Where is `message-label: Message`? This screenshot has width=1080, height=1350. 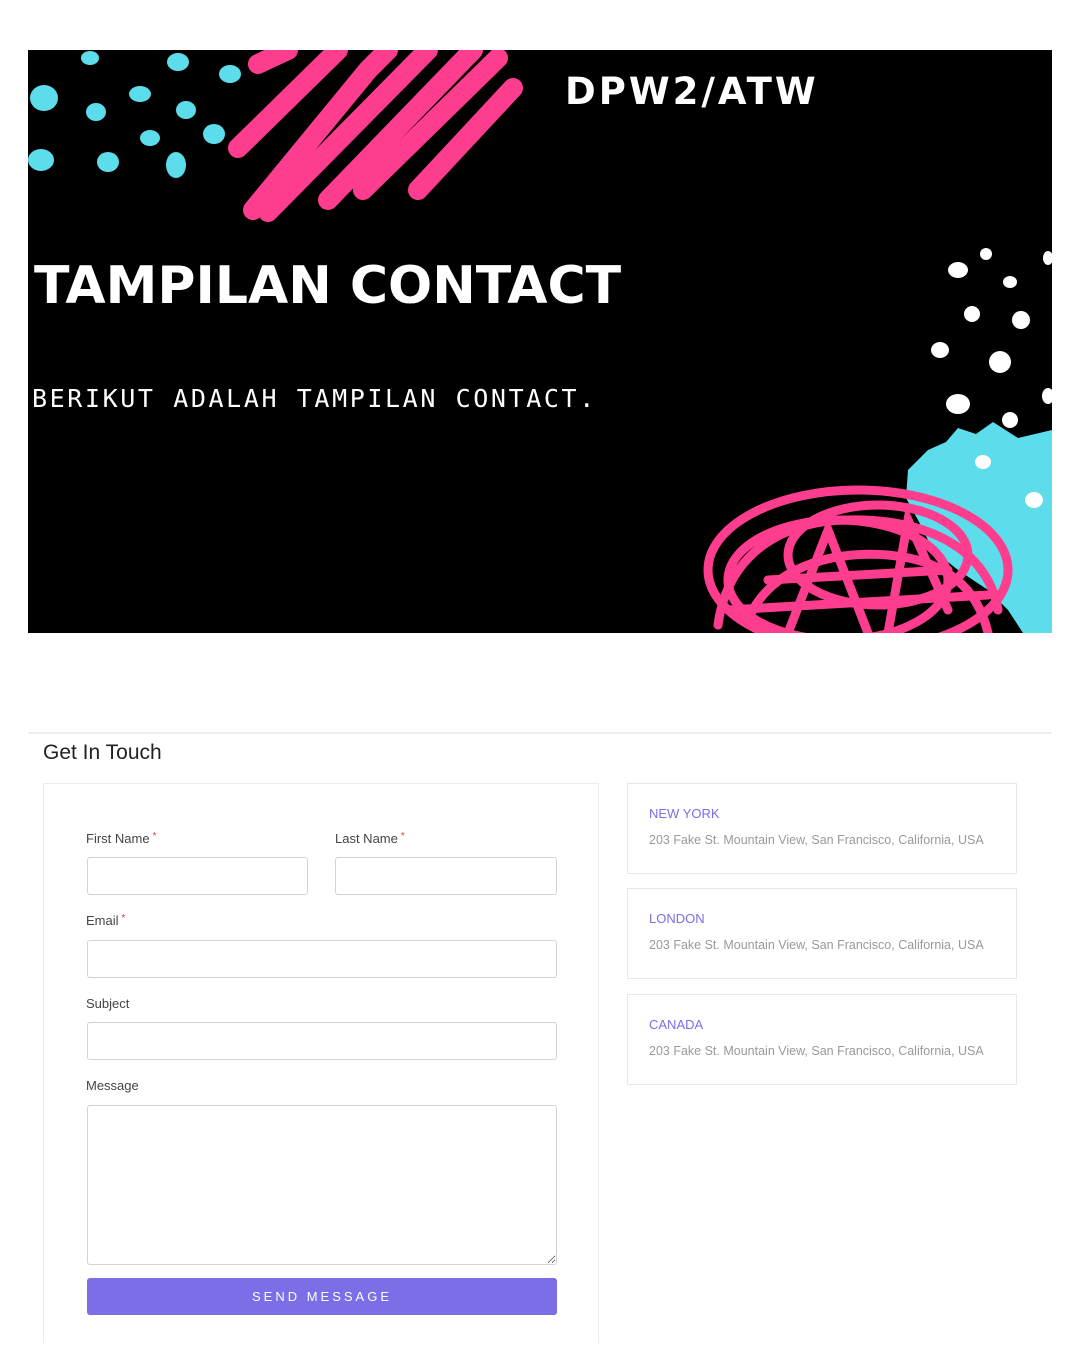
message-label: Message is located at coordinates (112, 1085).